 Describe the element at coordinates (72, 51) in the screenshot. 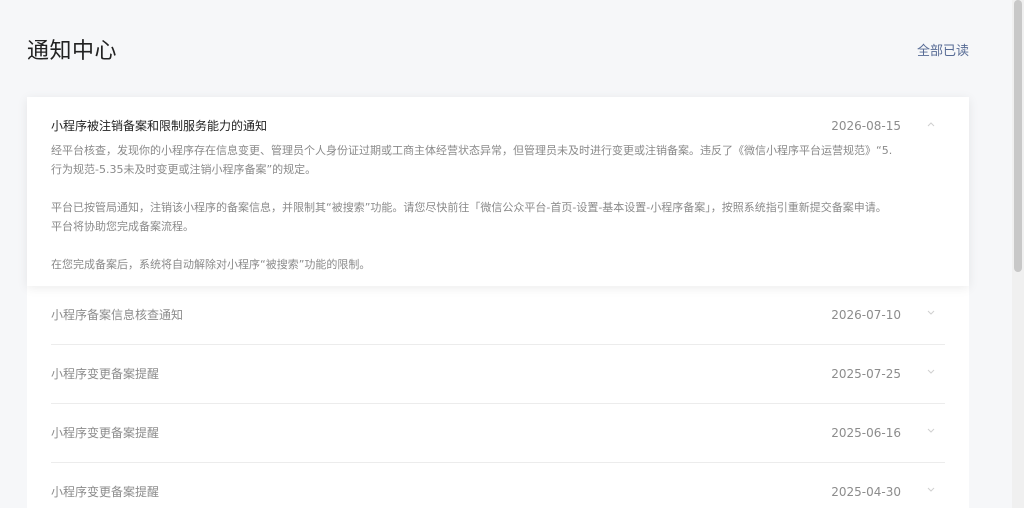

I see `page-title: 通知中心` at that location.